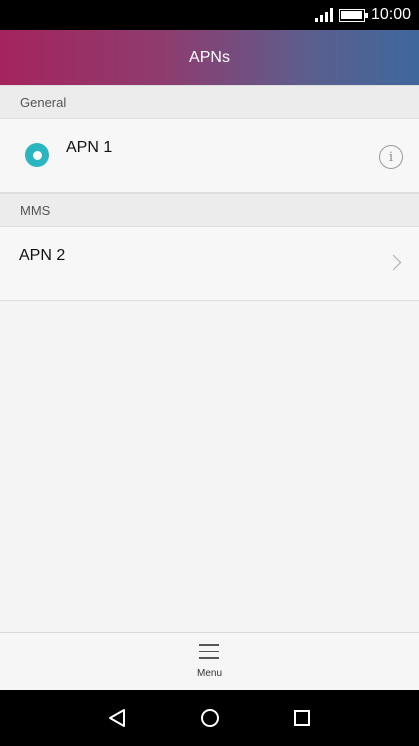 The width and height of the screenshot is (419, 746). Describe the element at coordinates (209, 15) in the screenshot. I see `status-bar: 10:00` at that location.